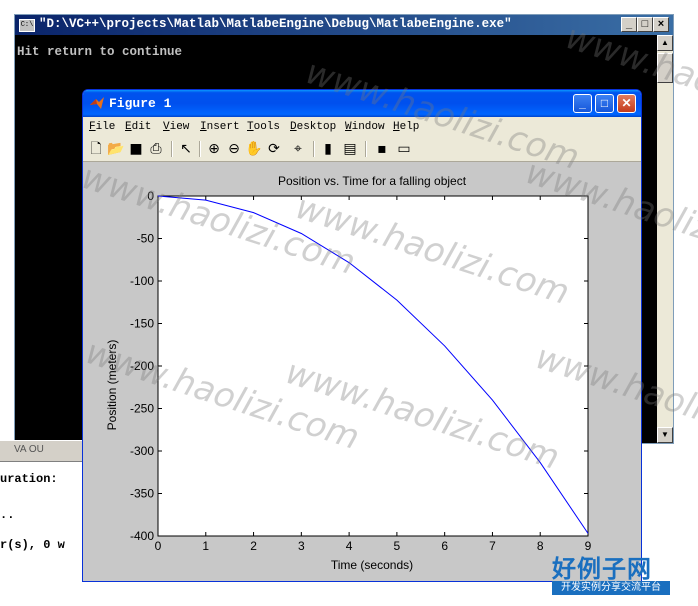  What do you see at coordinates (176, 127) in the screenshot?
I see `menu-item: View` at bounding box center [176, 127].